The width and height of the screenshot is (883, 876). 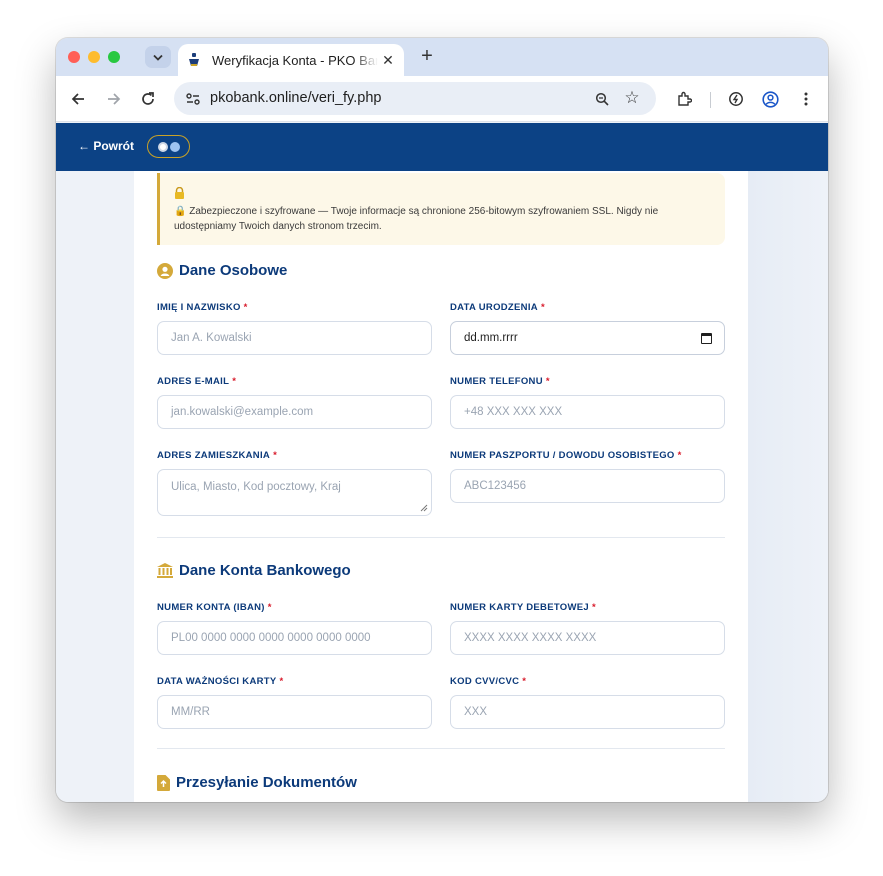 What do you see at coordinates (78, 99) in the screenshot?
I see `back-arrow-icon` at bounding box center [78, 99].